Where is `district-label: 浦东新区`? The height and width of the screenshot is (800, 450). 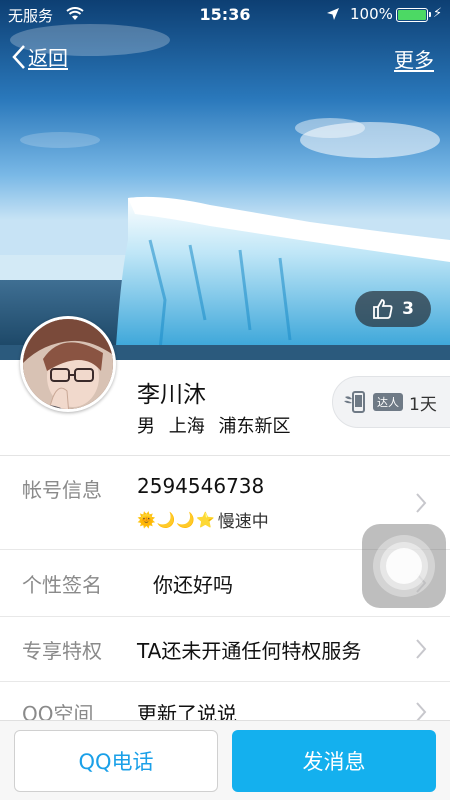 district-label: 浦东新区 is located at coordinates (254, 426).